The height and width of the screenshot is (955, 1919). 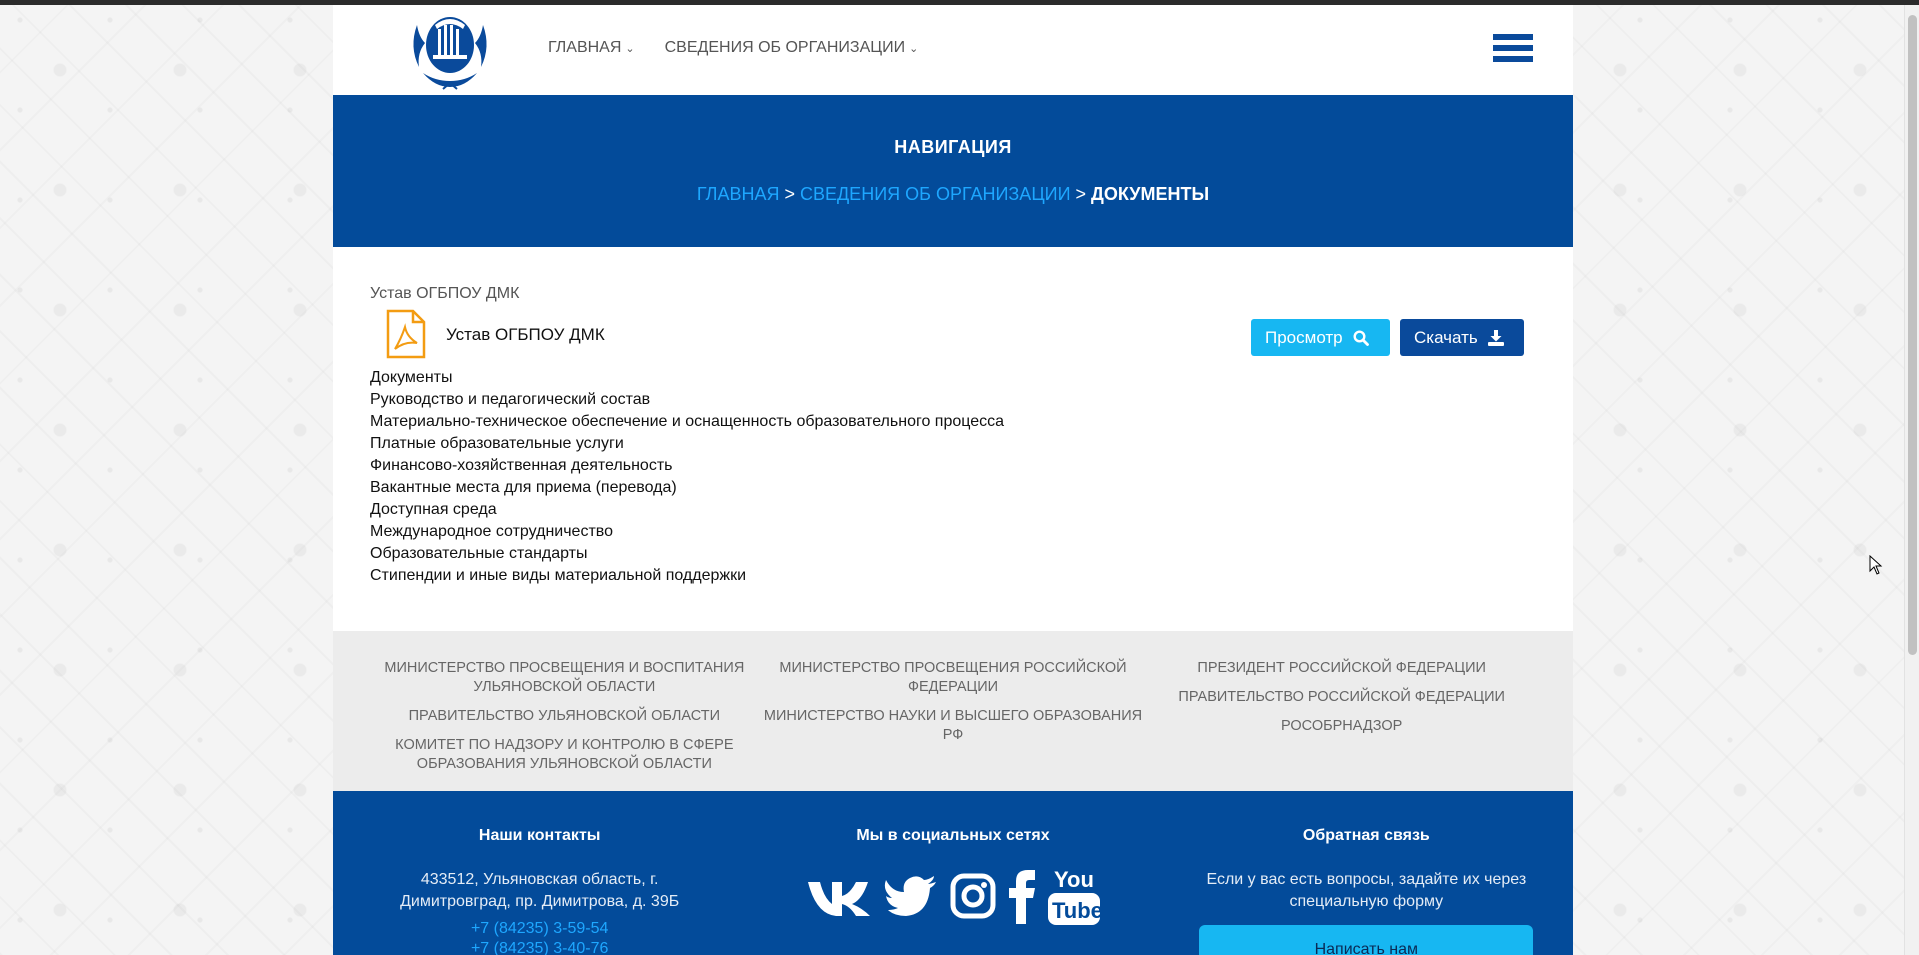 What do you see at coordinates (585, 47) in the screenshot?
I see `nav-home-label: ГЛАВНАЯ` at bounding box center [585, 47].